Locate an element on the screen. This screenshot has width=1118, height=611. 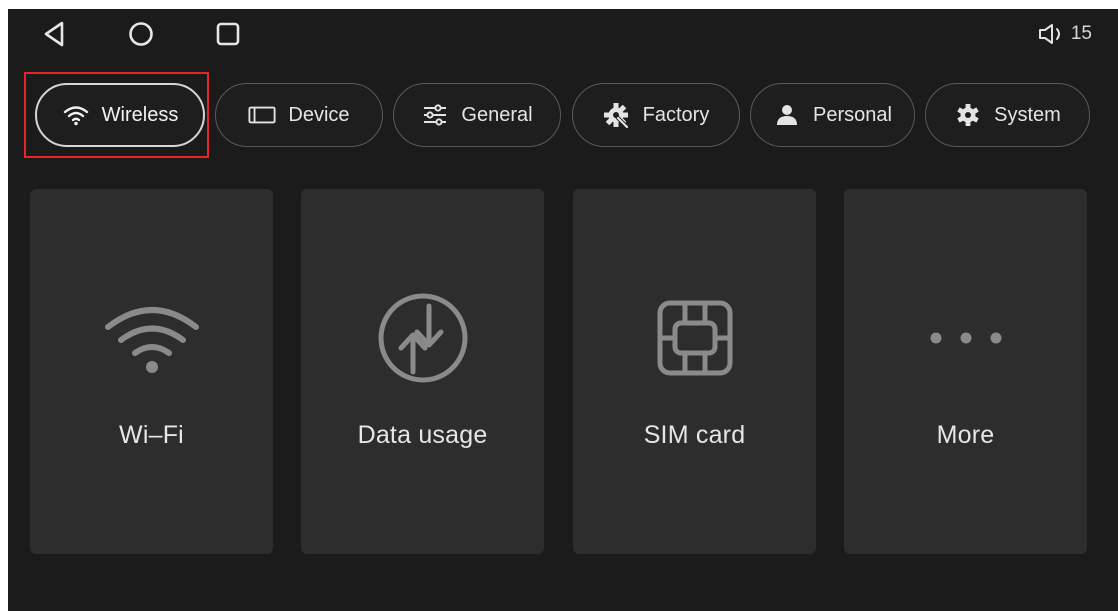
tile-label: SIM card is located at coordinates (694, 435).